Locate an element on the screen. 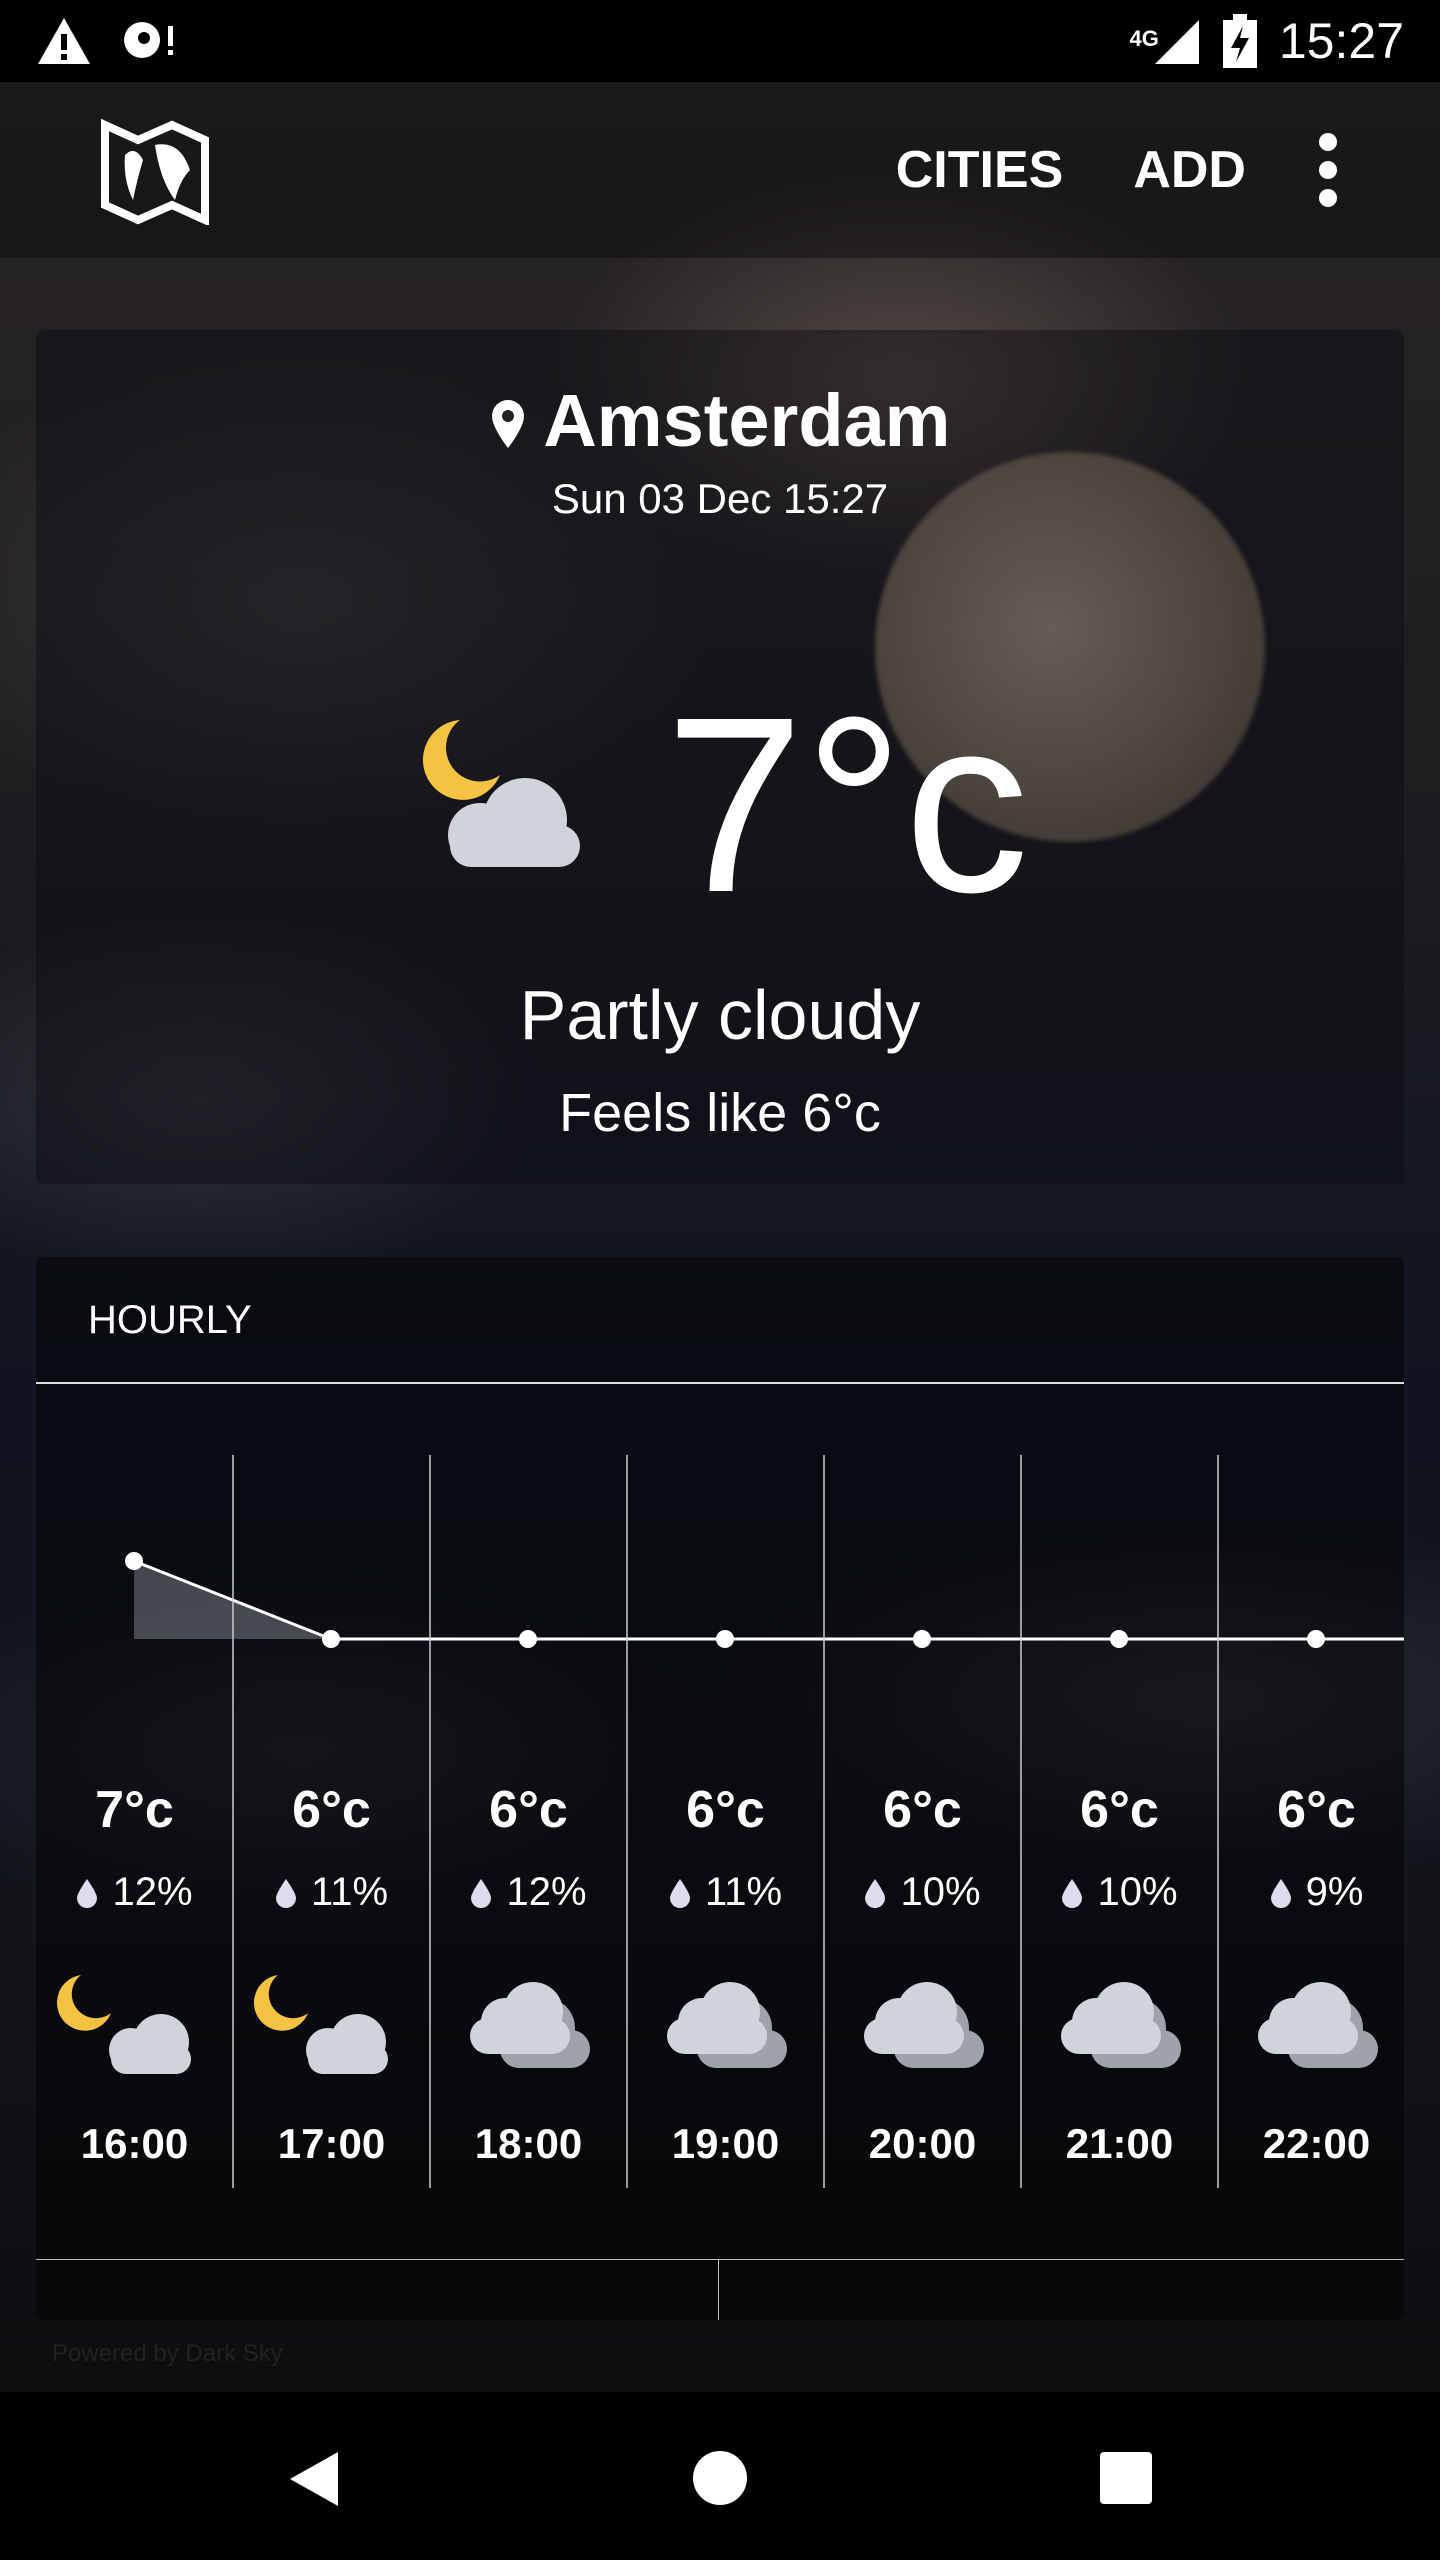  back-icon is located at coordinates (314, 2479).